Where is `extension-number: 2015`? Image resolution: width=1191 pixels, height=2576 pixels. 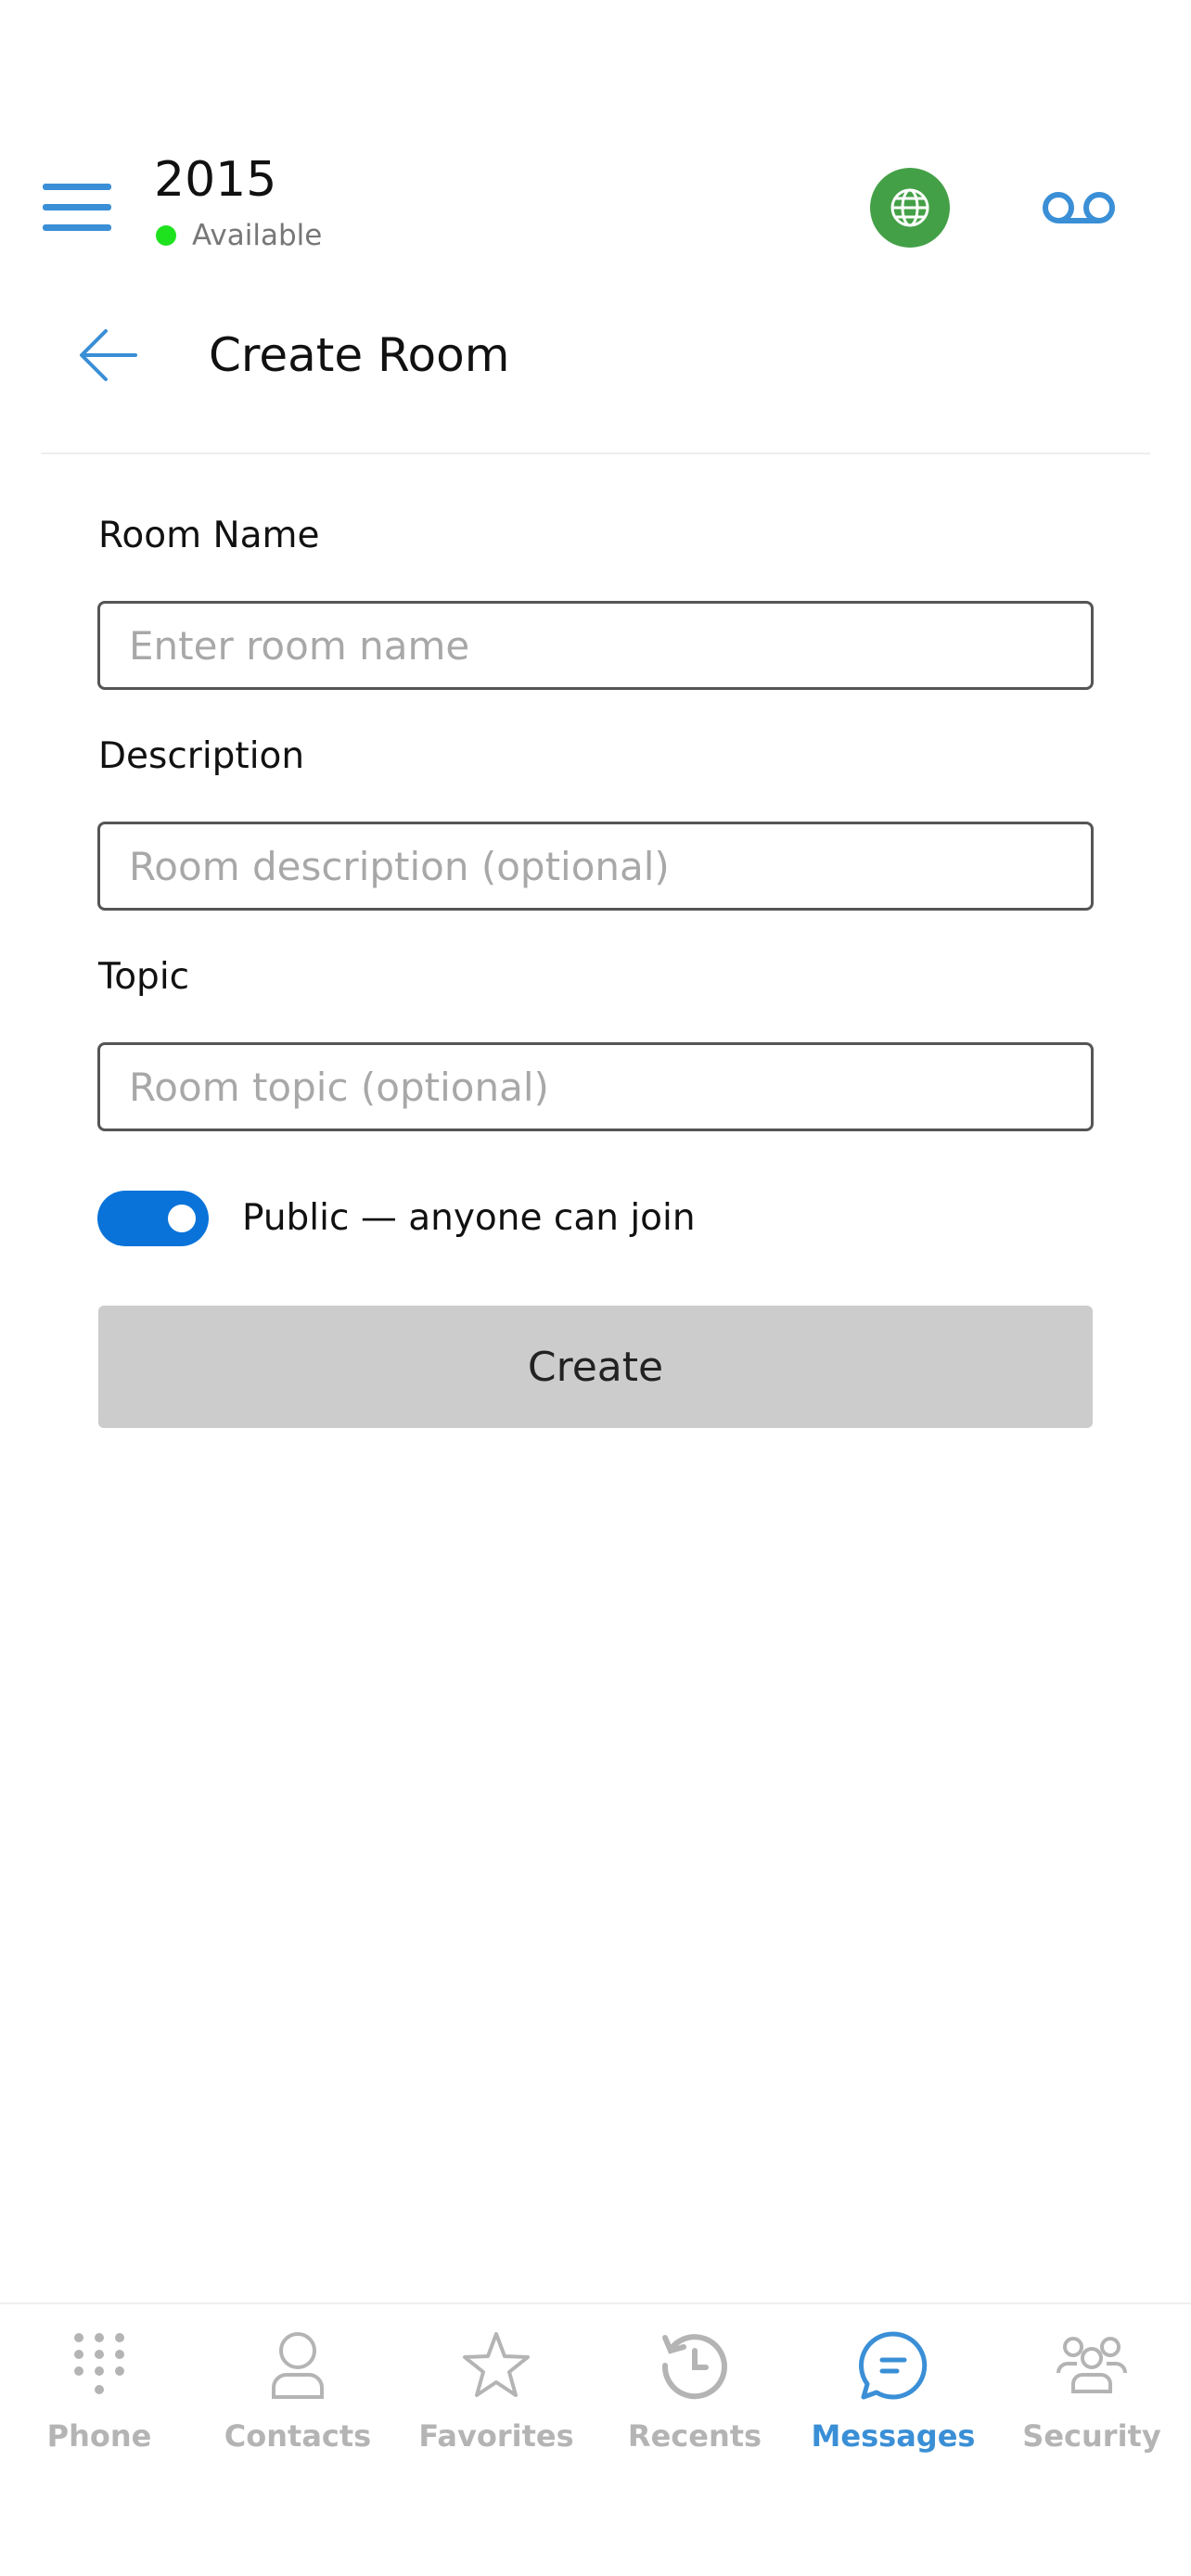 extension-number: 2015 is located at coordinates (215, 180).